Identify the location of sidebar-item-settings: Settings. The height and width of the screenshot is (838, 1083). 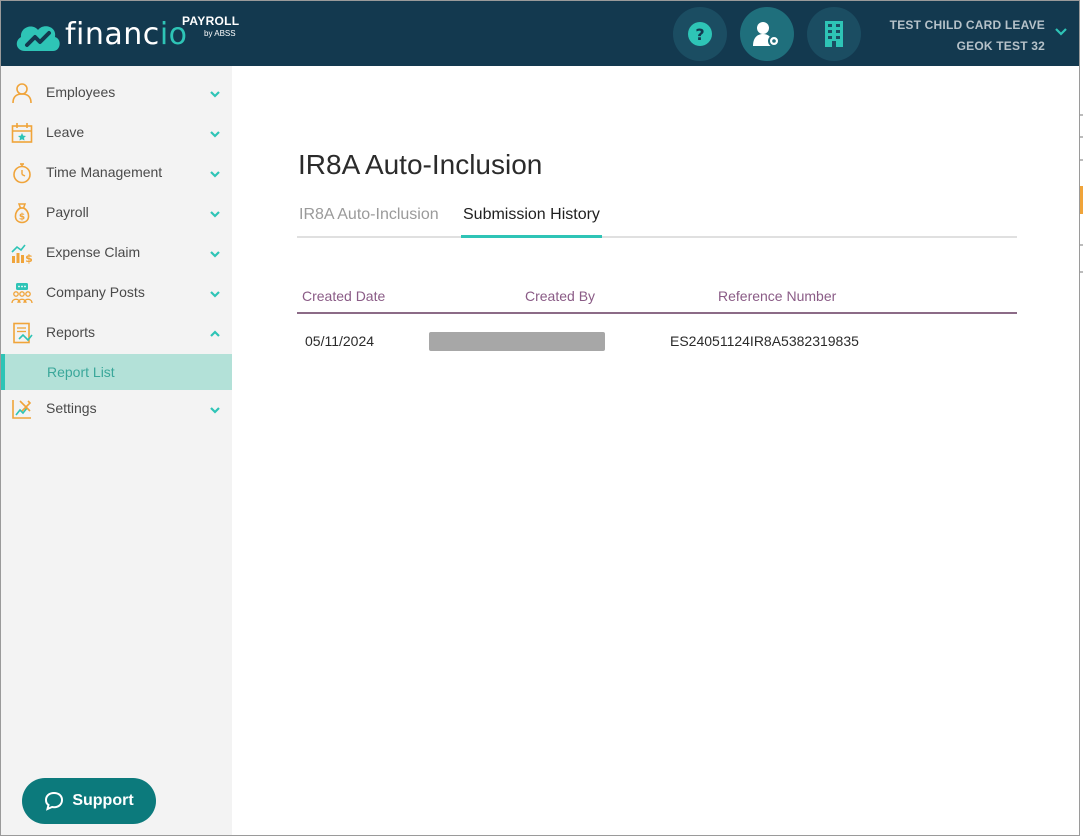
(116, 409).